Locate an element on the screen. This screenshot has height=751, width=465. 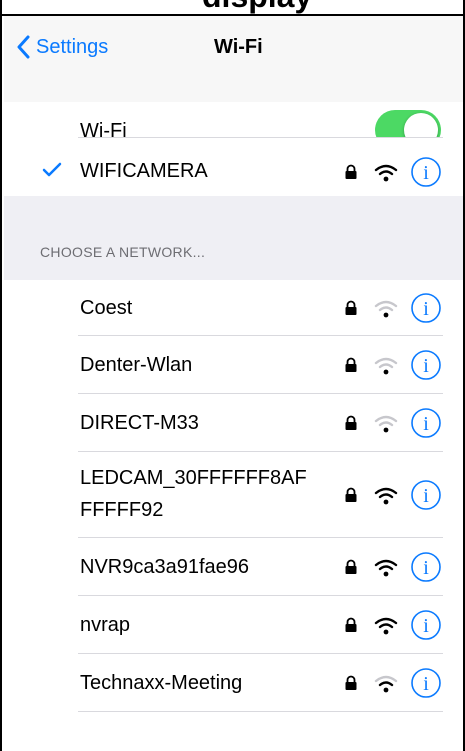
caption-fragment: display is located at coordinates (257, 7).